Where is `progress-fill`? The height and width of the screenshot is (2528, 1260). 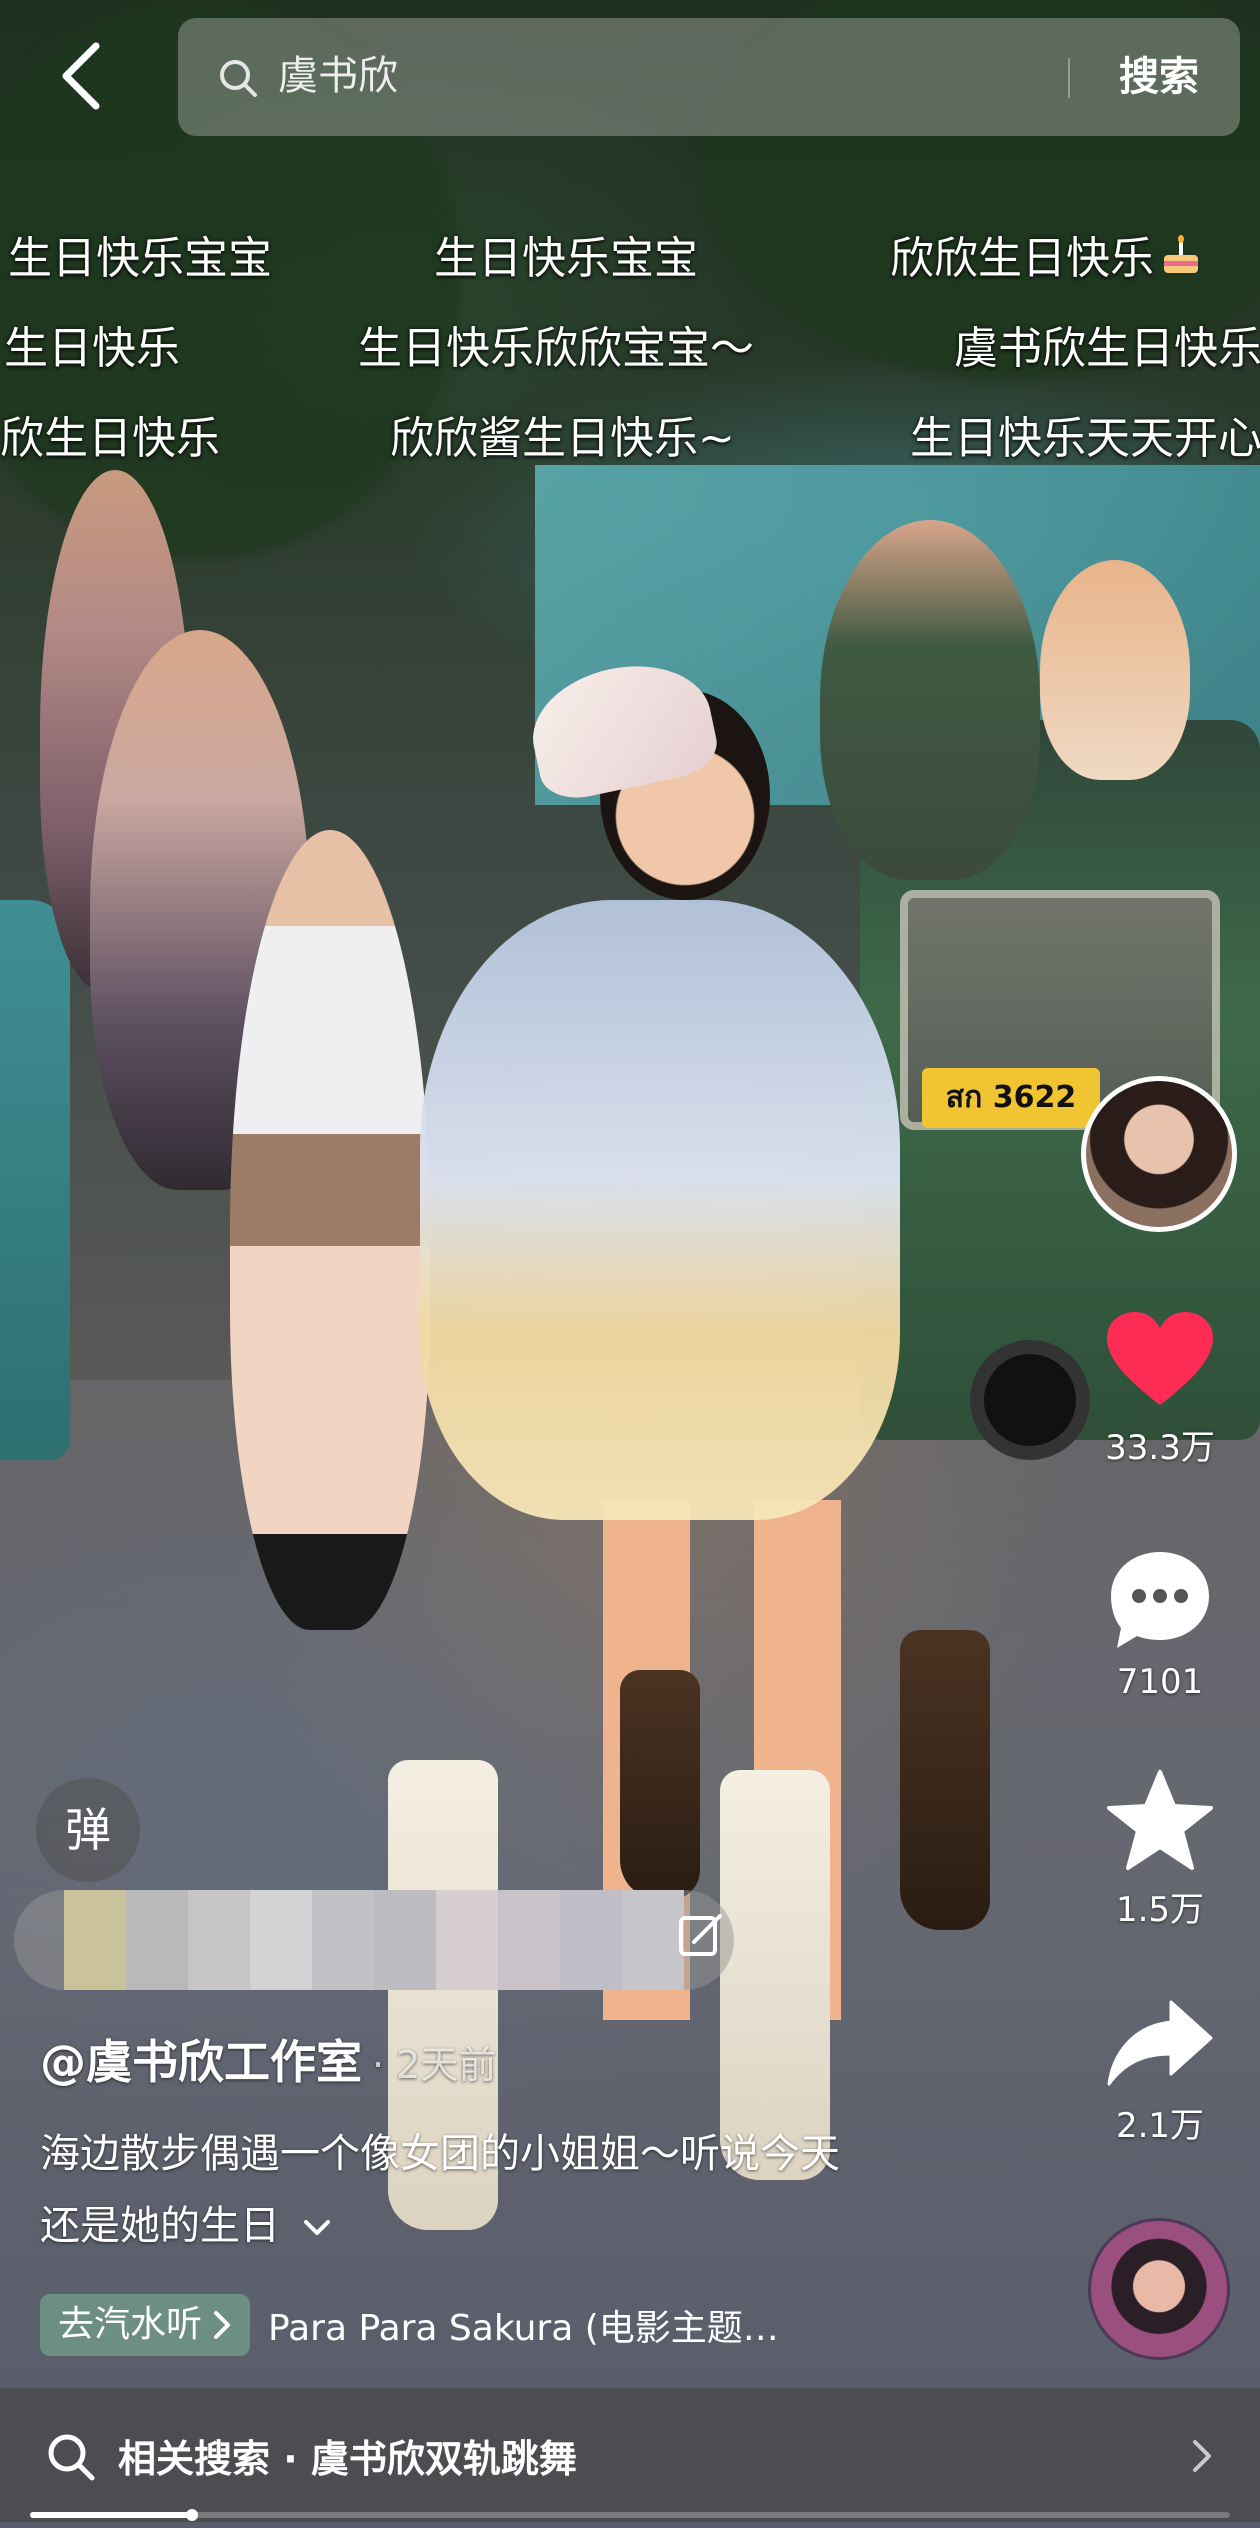 progress-fill is located at coordinates (111, 2515).